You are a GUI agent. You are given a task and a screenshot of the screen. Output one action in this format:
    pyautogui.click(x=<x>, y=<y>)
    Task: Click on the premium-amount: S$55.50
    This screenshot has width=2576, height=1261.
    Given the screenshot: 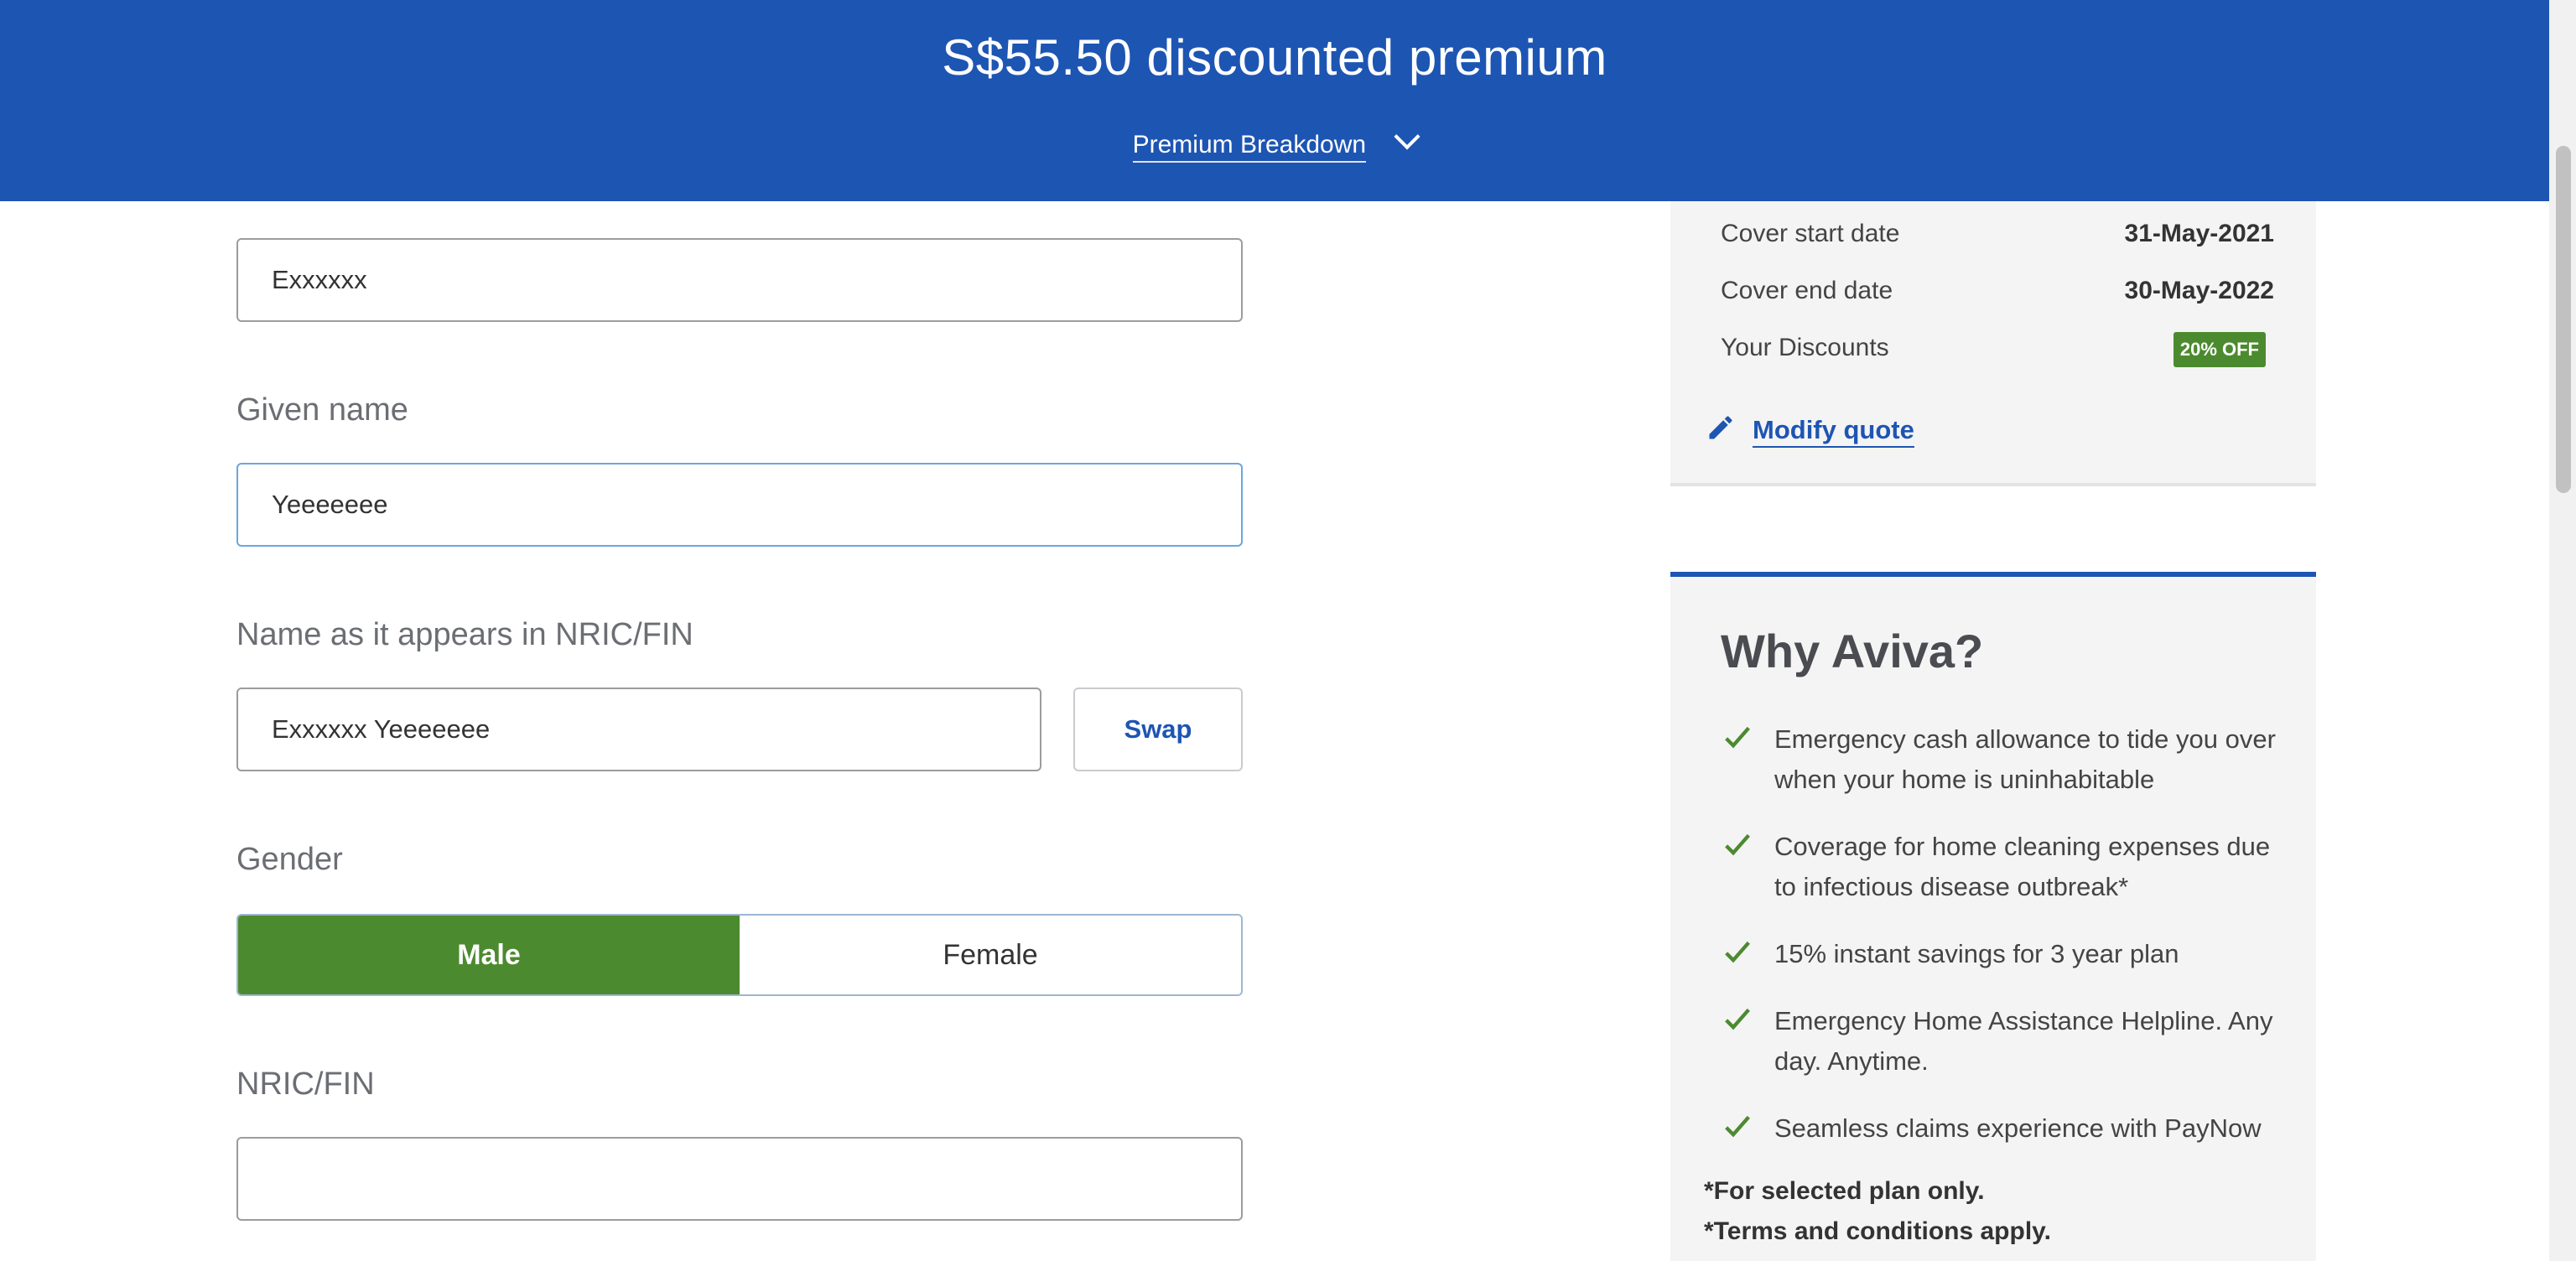 What is the action you would take?
    pyautogui.click(x=1037, y=57)
    